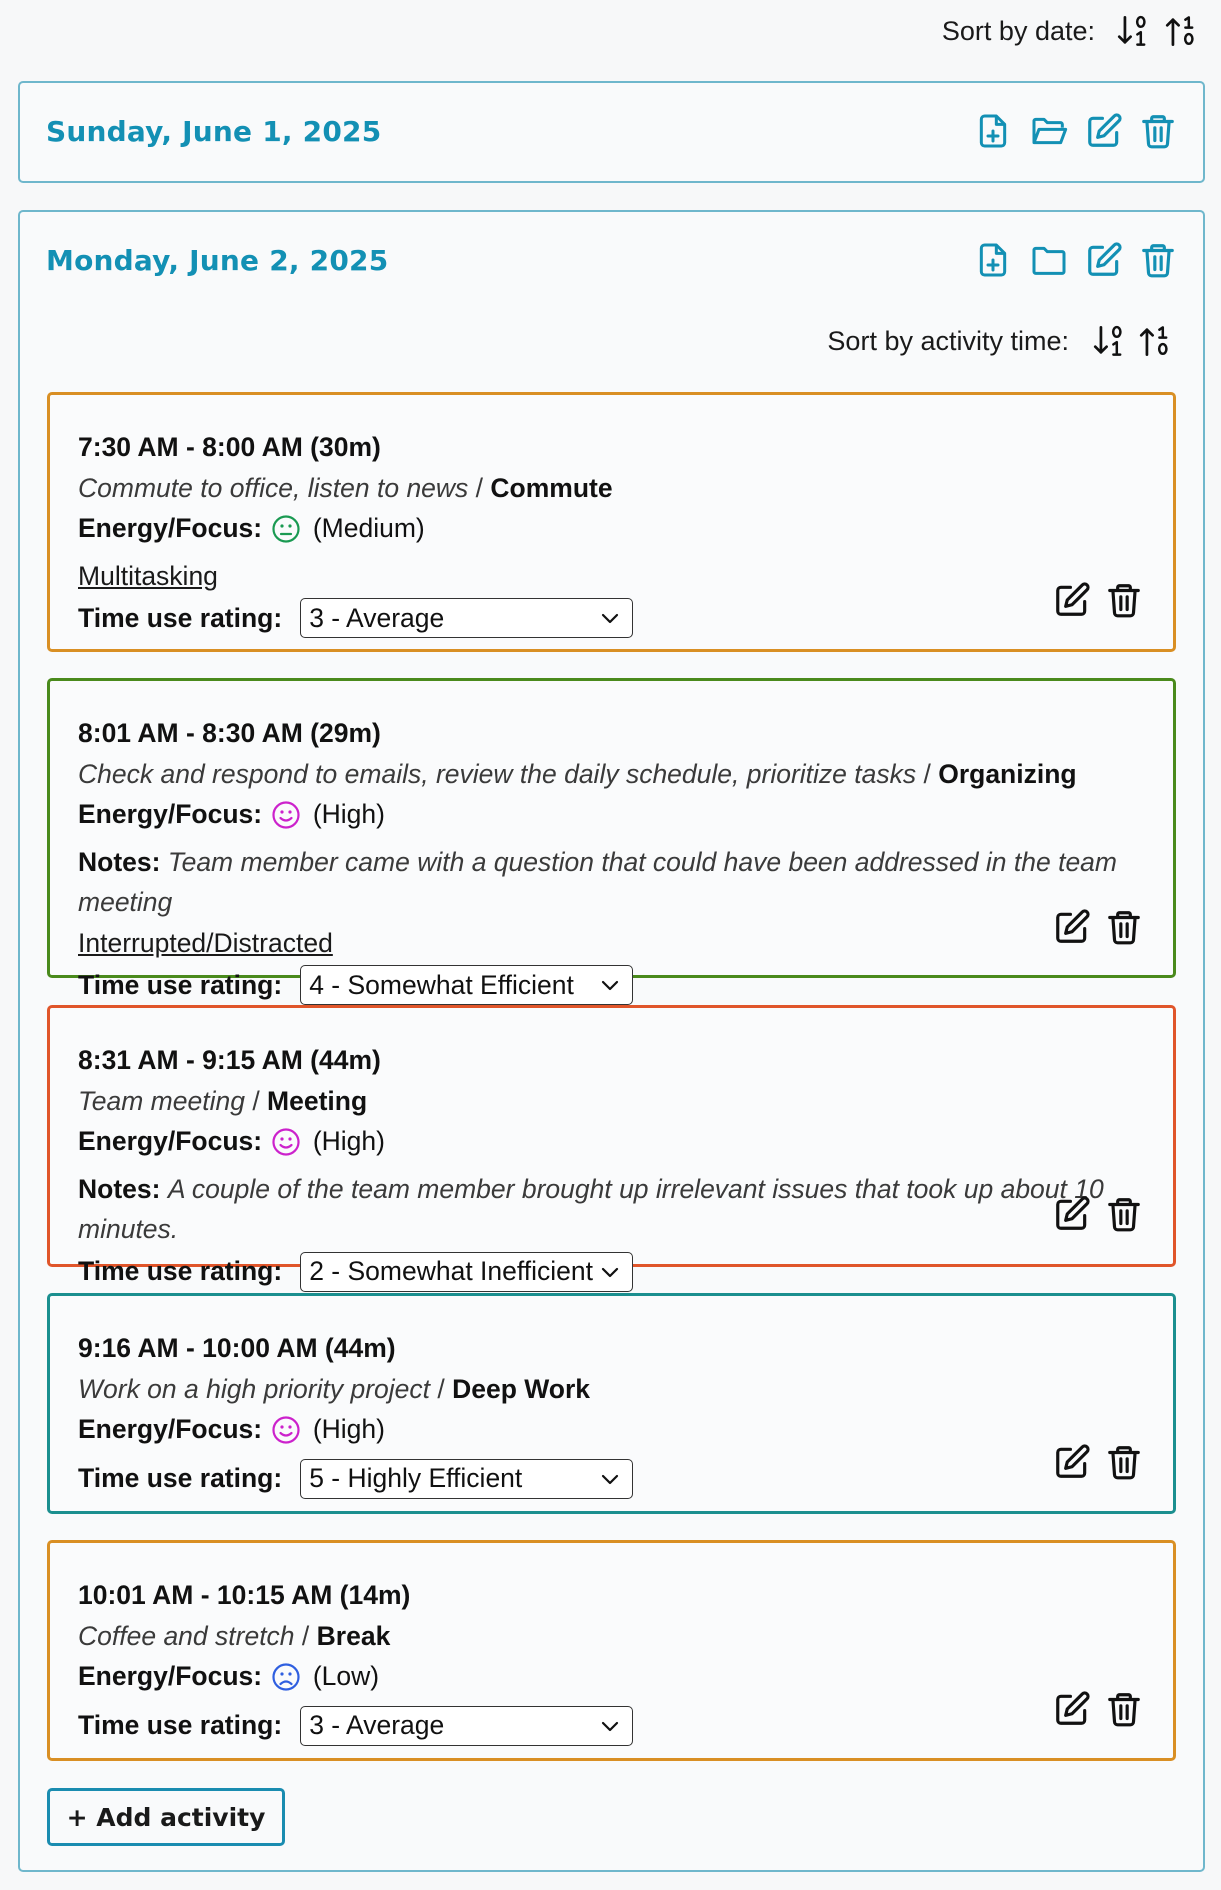 The image size is (1221, 1890). Describe the element at coordinates (254, 1388) in the screenshot. I see `activity-description-text: Work on a high priority project` at that location.